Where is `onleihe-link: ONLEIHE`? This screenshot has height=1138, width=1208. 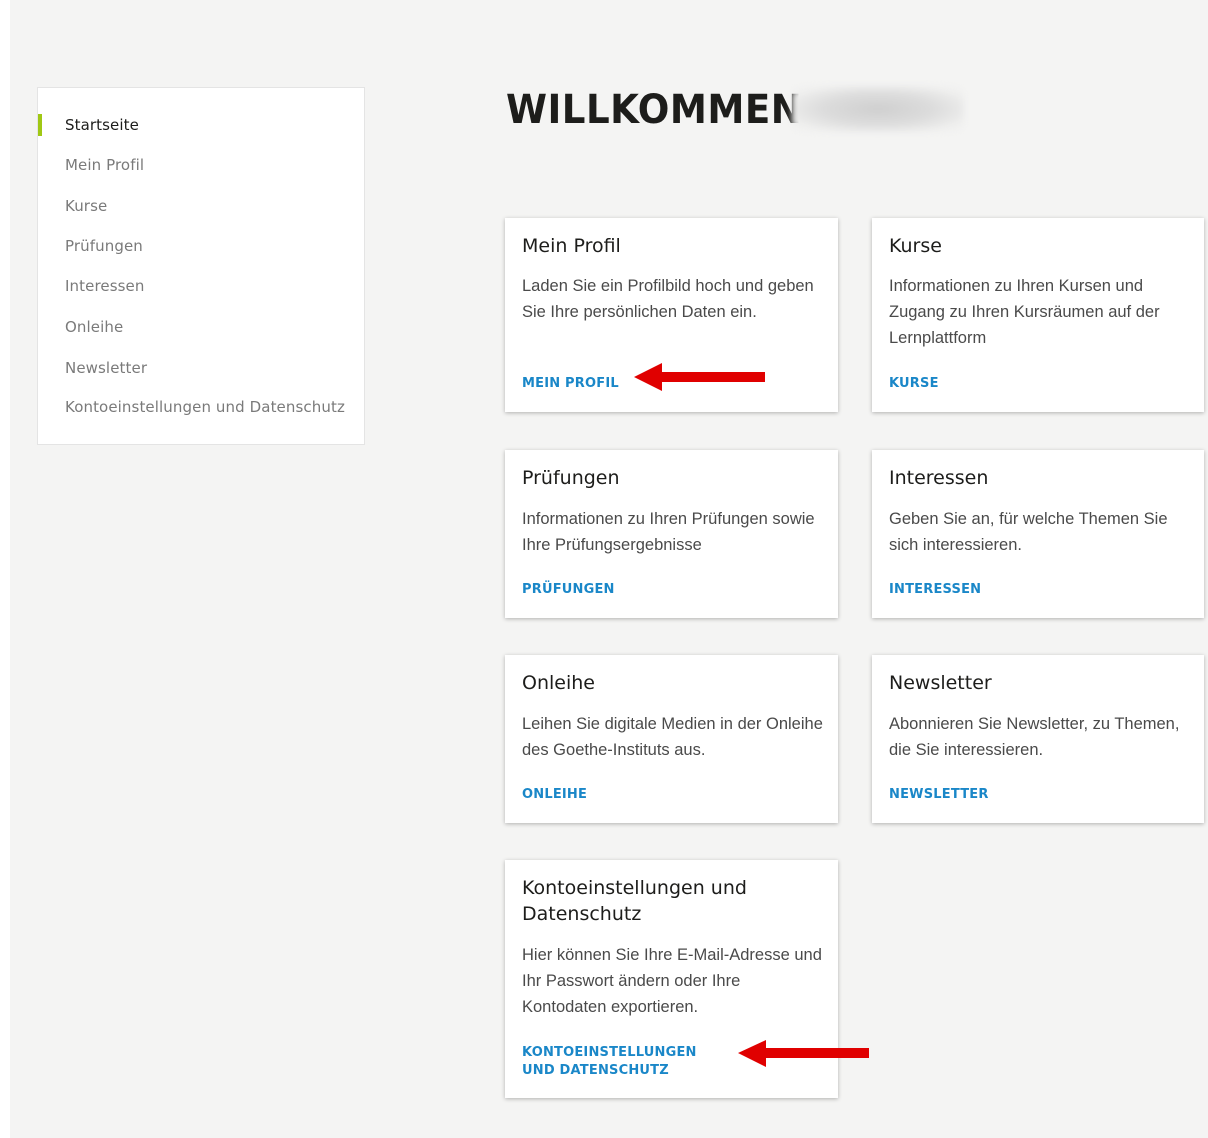
onleihe-link: ONLEIHE is located at coordinates (650, 795).